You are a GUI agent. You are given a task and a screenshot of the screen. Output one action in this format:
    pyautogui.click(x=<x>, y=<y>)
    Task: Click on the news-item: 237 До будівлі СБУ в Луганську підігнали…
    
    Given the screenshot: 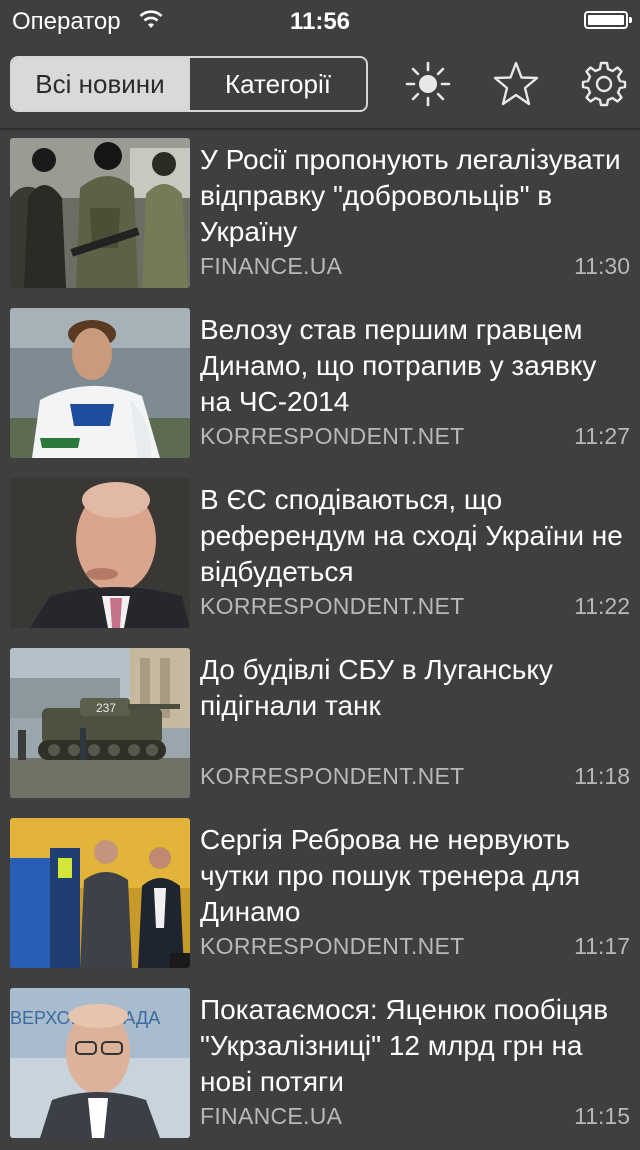 What is the action you would take?
    pyautogui.click(x=320, y=725)
    